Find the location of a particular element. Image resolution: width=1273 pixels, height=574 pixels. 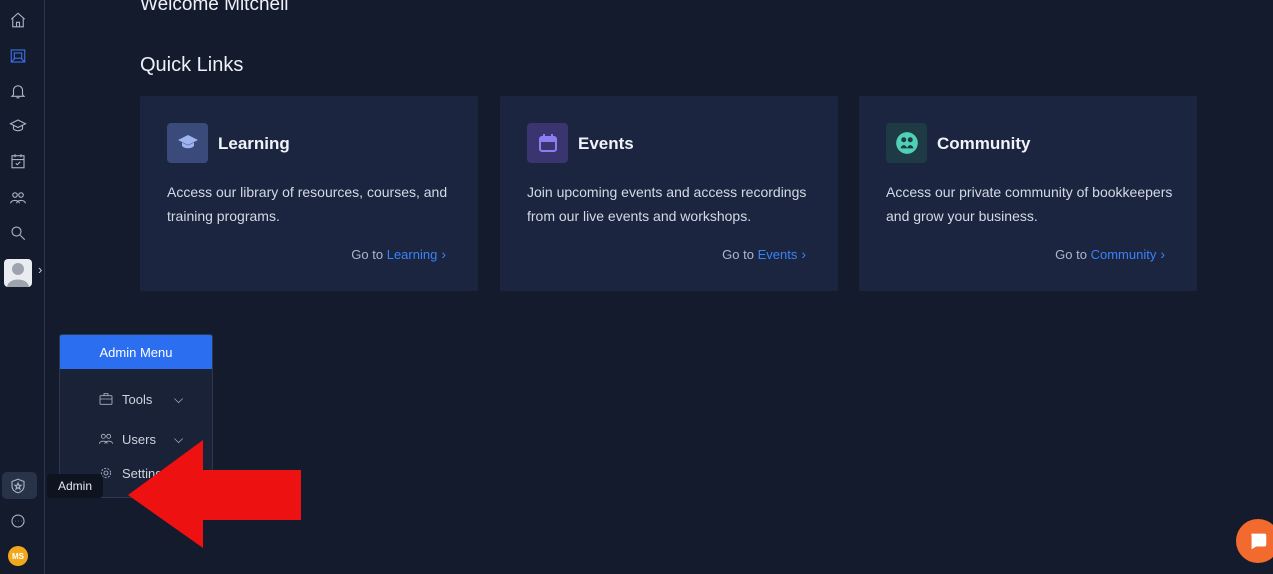

go-to-events-link: Go to Events › is located at coordinates (764, 254).